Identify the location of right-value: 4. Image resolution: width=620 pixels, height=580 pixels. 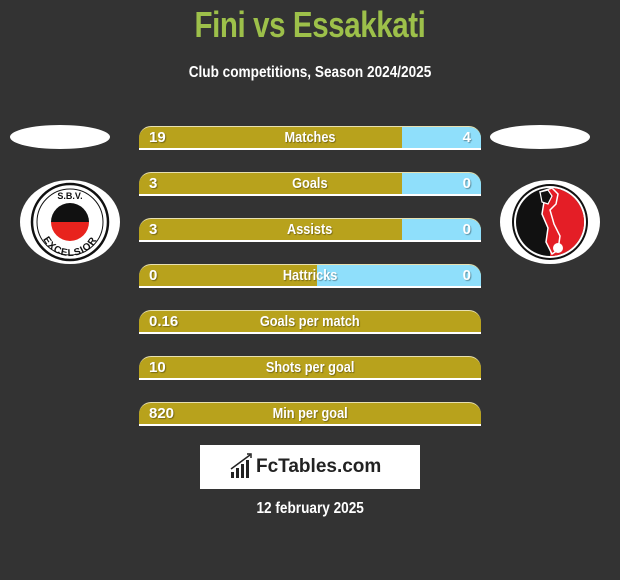
(466, 137).